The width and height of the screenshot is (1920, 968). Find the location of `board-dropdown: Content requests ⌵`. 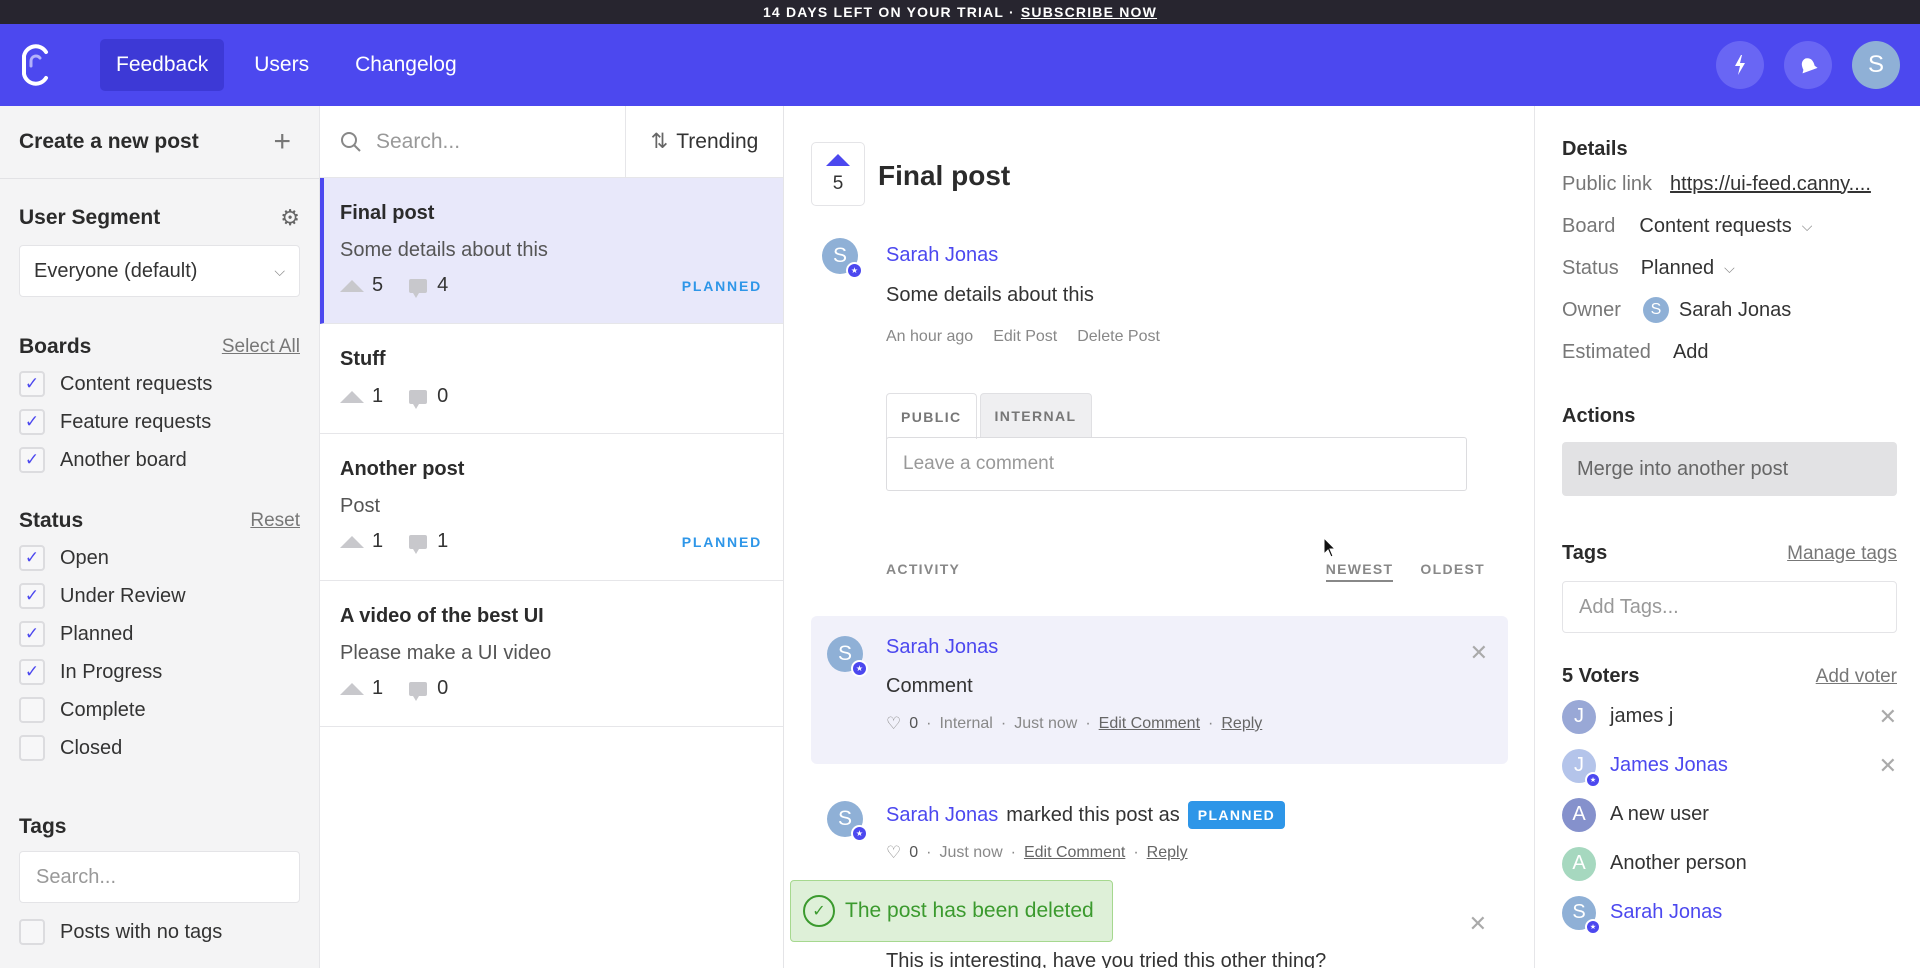

board-dropdown: Content requests ⌵ is located at coordinates (1725, 226).